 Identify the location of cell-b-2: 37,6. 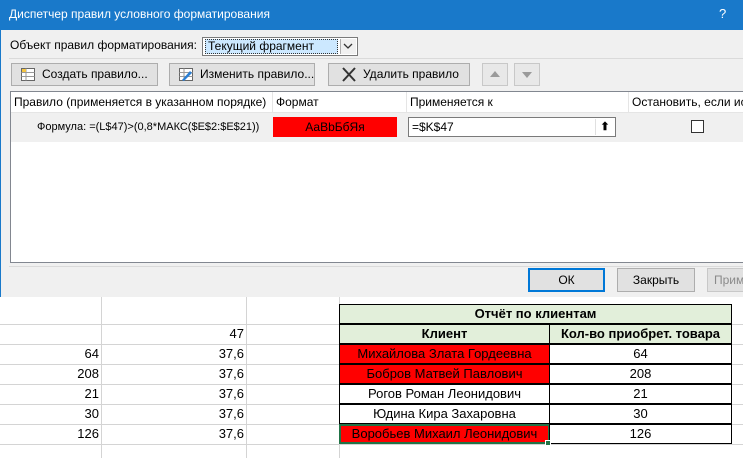
(173, 354).